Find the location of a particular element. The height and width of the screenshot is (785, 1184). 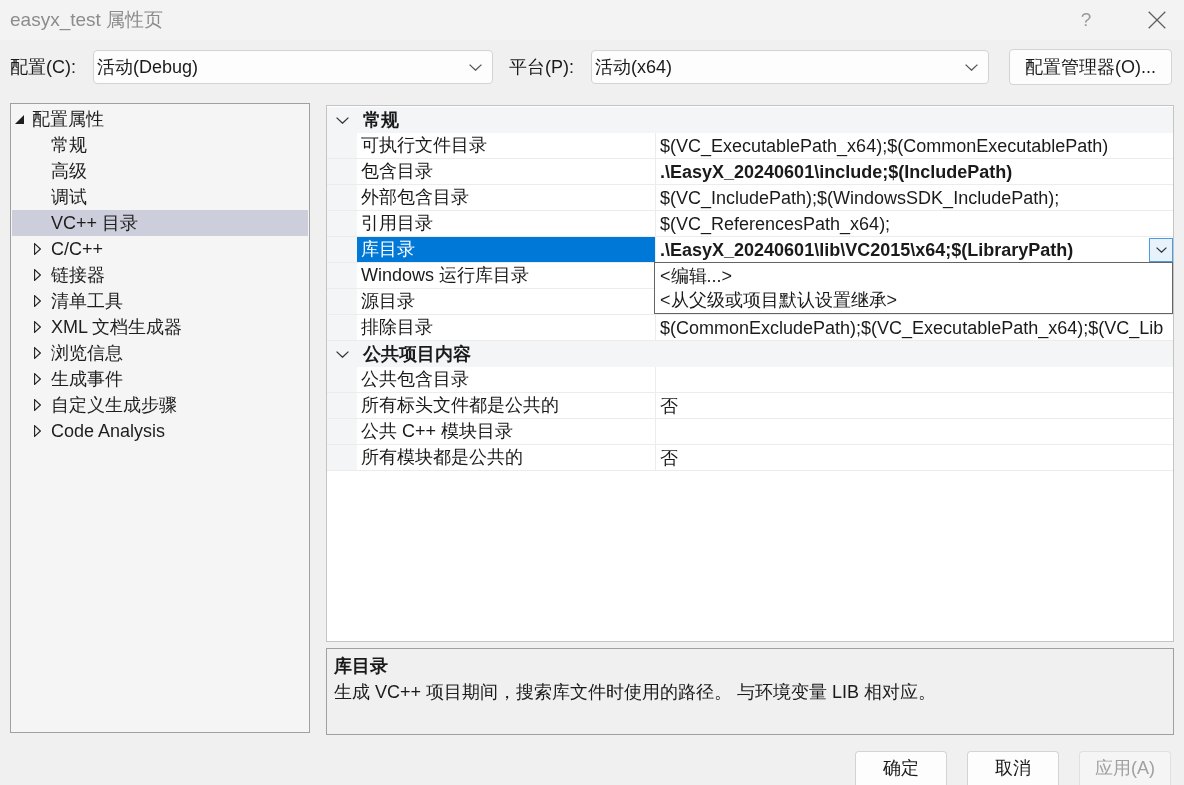

property-value: $(VC_IncludePath);$(WindowsSDK_IncludePath); is located at coordinates (860, 197).